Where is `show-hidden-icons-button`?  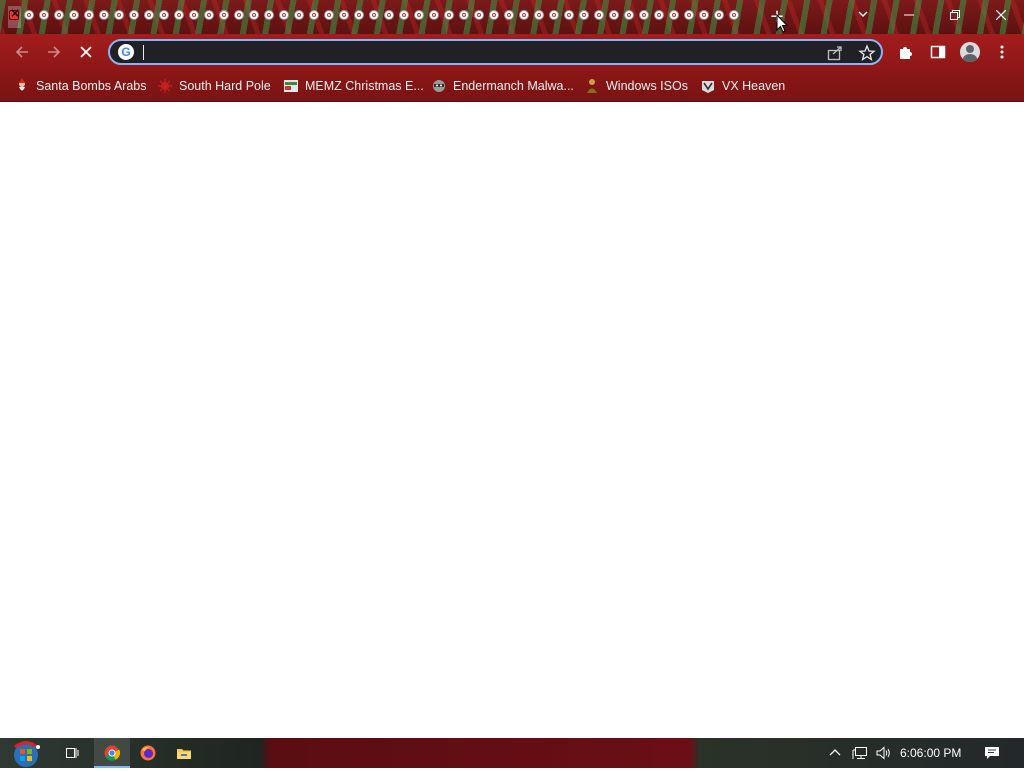
show-hidden-icons-button is located at coordinates (835, 753).